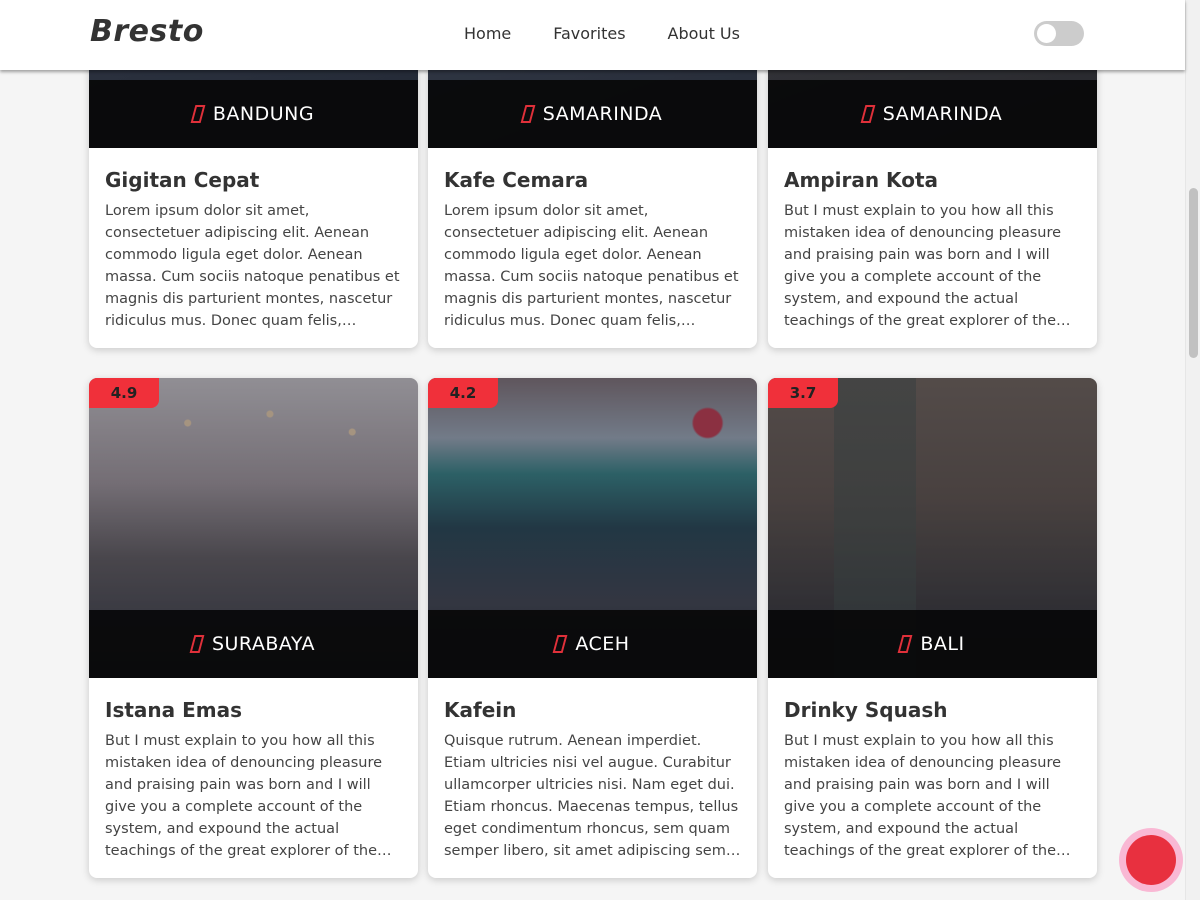  I want to click on city-label: ACEH, so click(602, 644).